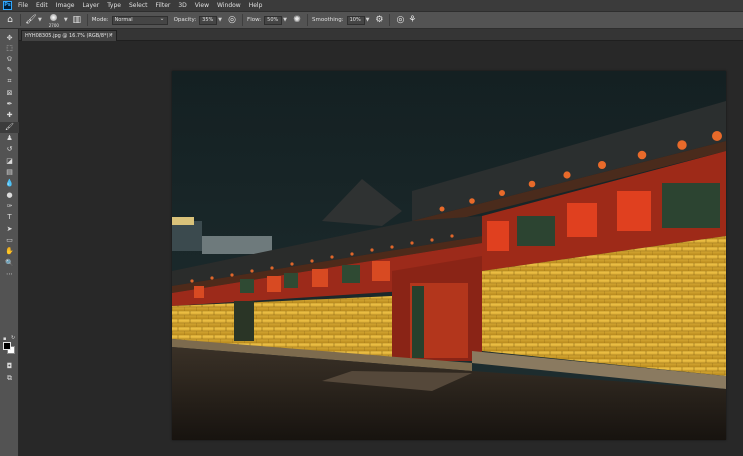 Image resolution: width=743 pixels, height=456 pixels. What do you see at coordinates (9, 93) in the screenshot?
I see `frame-tool-icon: ⊠` at bounding box center [9, 93].